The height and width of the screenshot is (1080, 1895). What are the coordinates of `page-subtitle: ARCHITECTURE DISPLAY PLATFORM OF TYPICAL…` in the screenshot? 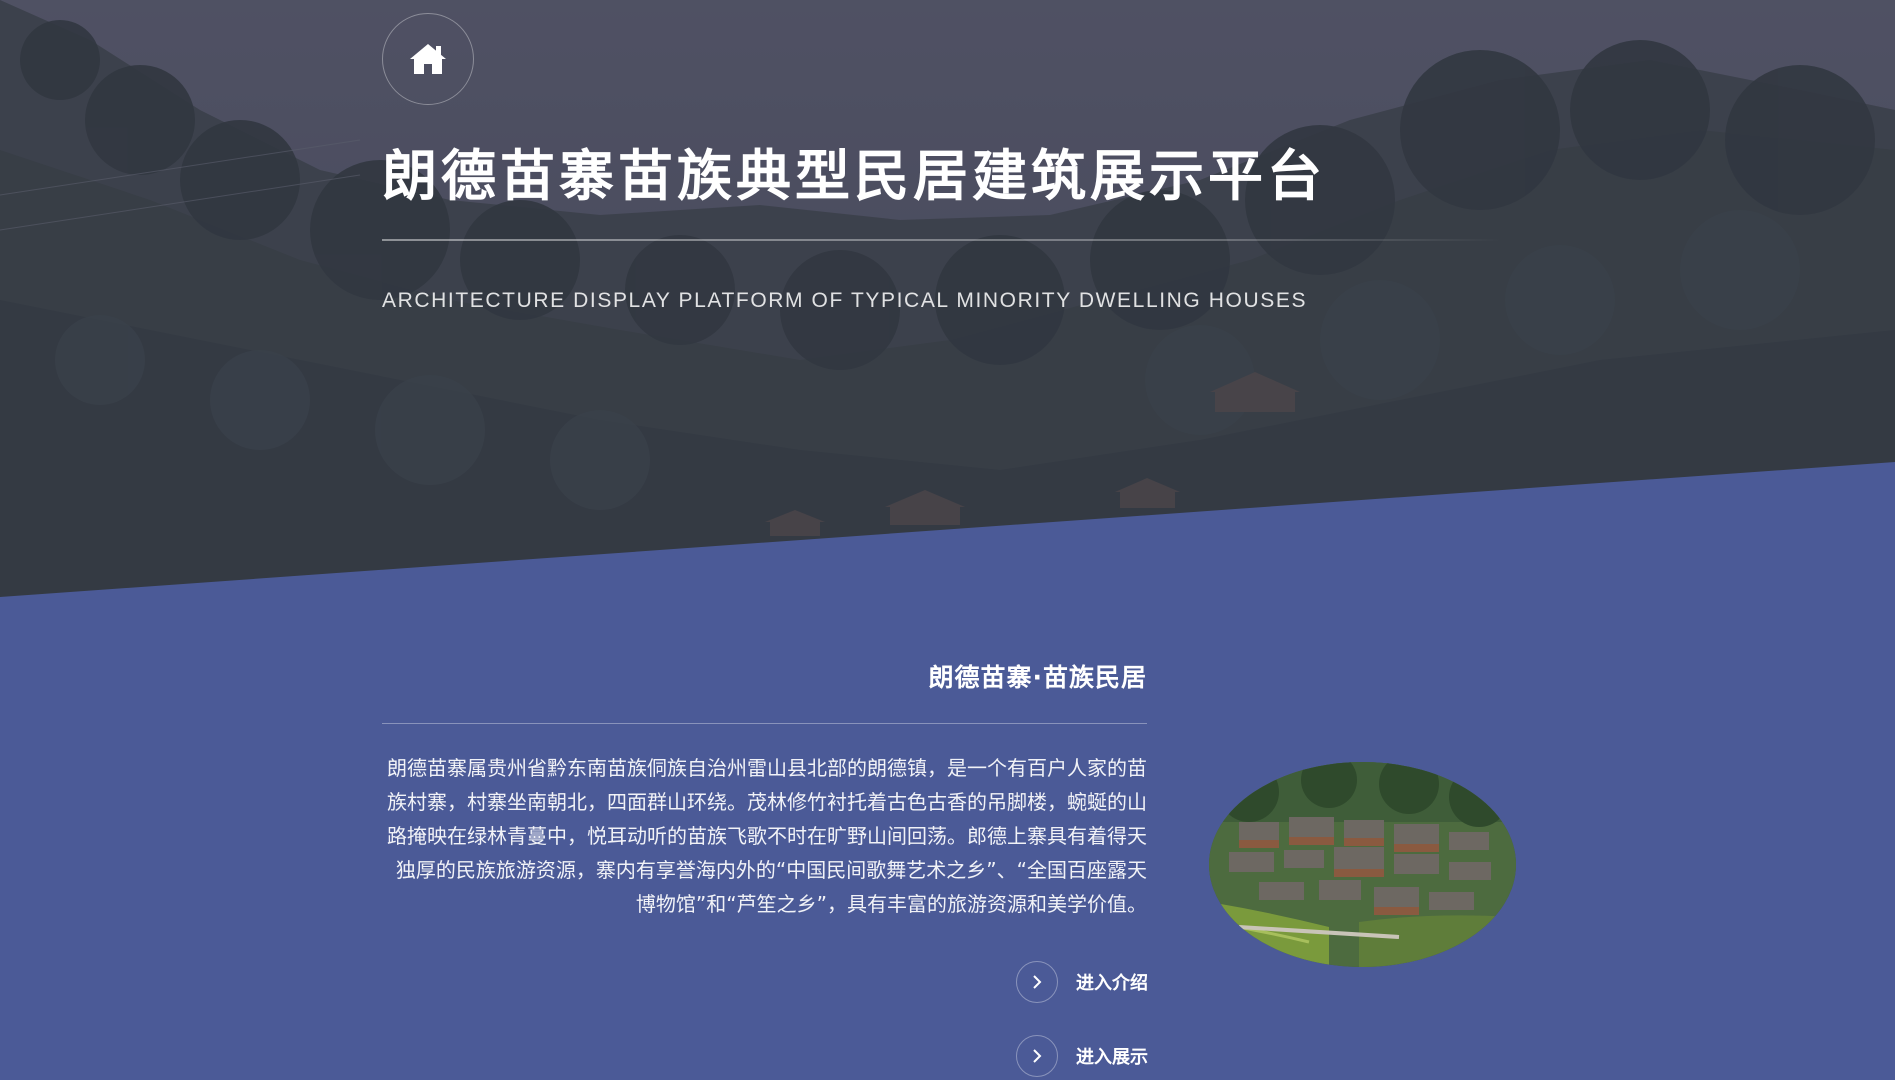 It's located at (845, 300).